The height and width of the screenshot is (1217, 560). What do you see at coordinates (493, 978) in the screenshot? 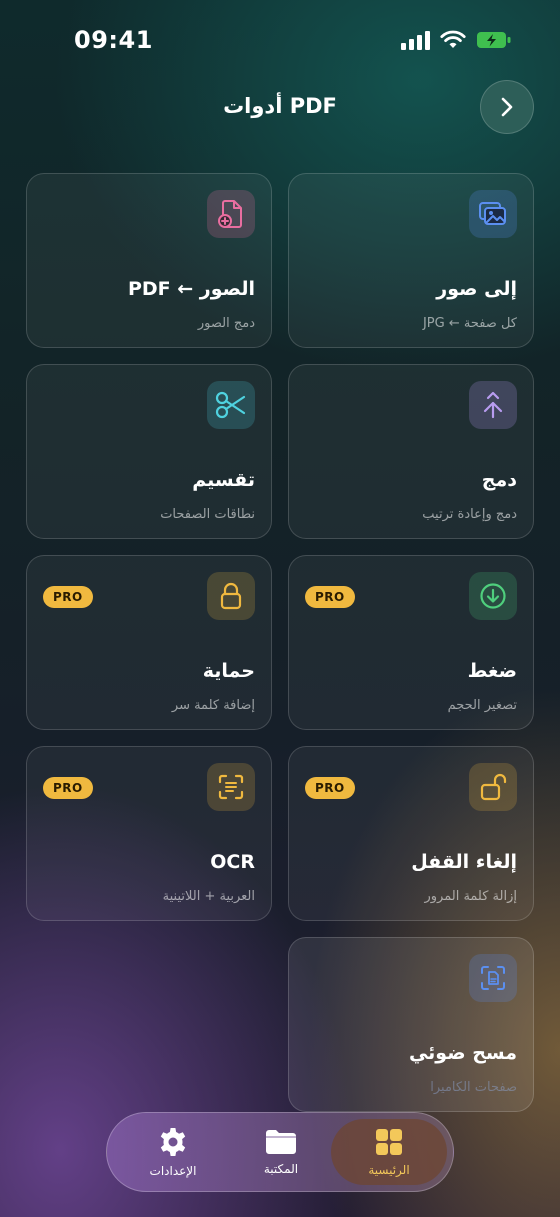
I see `document-scan-icon` at bounding box center [493, 978].